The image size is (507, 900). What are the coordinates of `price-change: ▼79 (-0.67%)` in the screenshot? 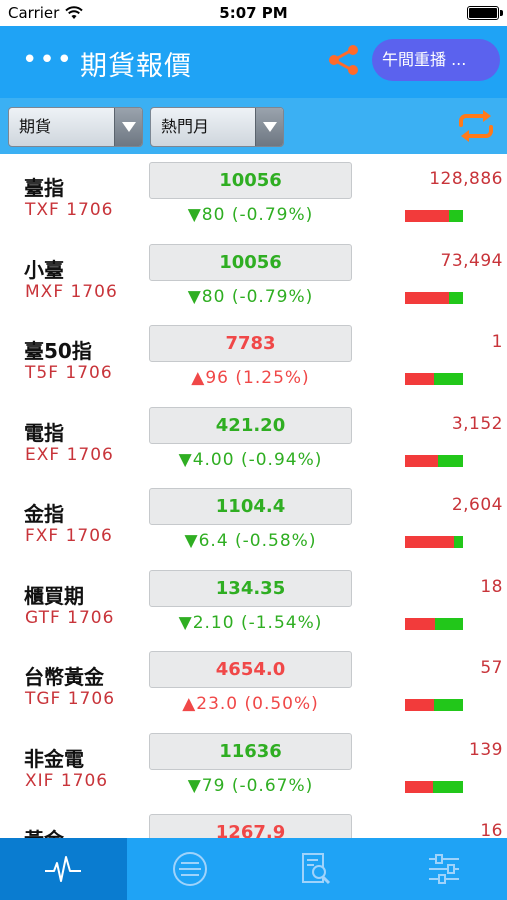 It's located at (250, 785).